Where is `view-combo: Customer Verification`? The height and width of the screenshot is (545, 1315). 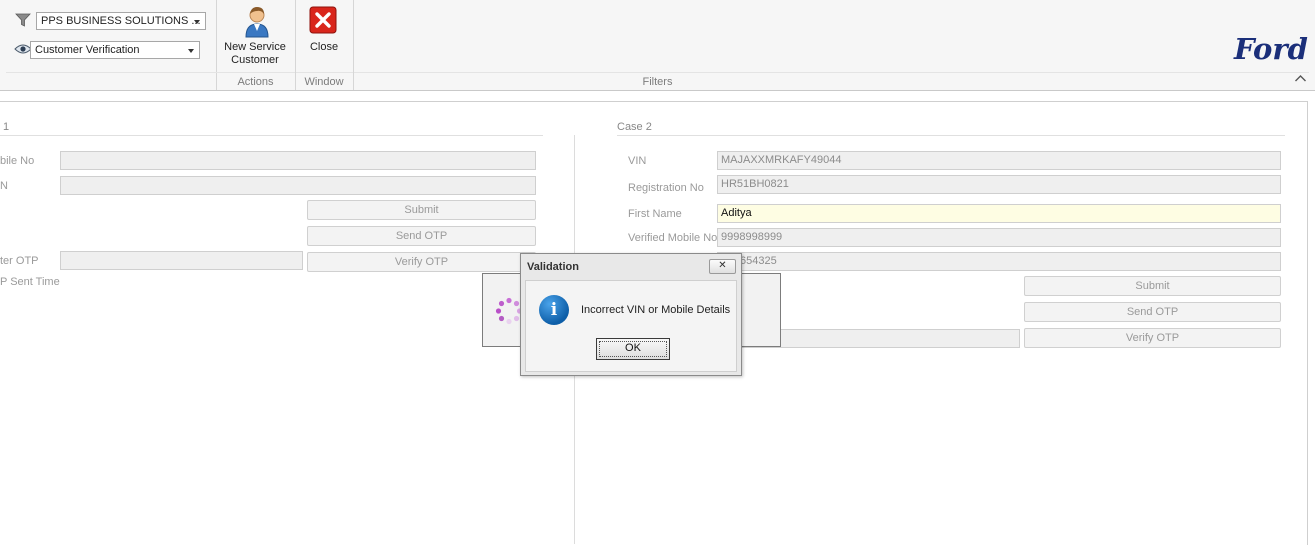 view-combo: Customer Verification is located at coordinates (115, 50).